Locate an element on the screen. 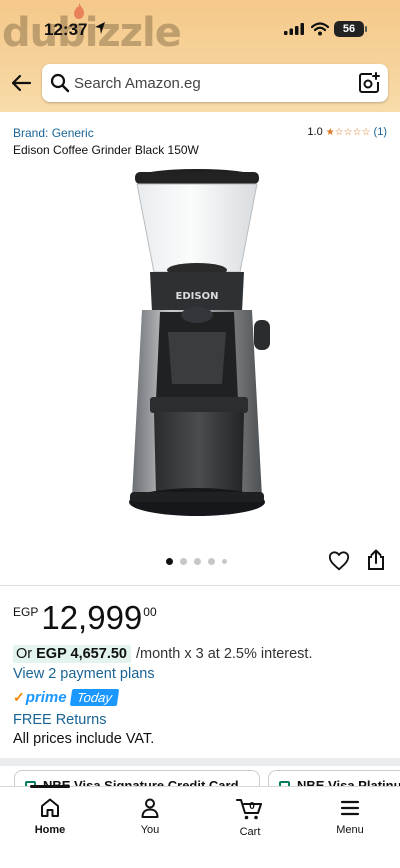 This screenshot has height=868, width=400. nav-menu: Menu is located at coordinates (350, 816).